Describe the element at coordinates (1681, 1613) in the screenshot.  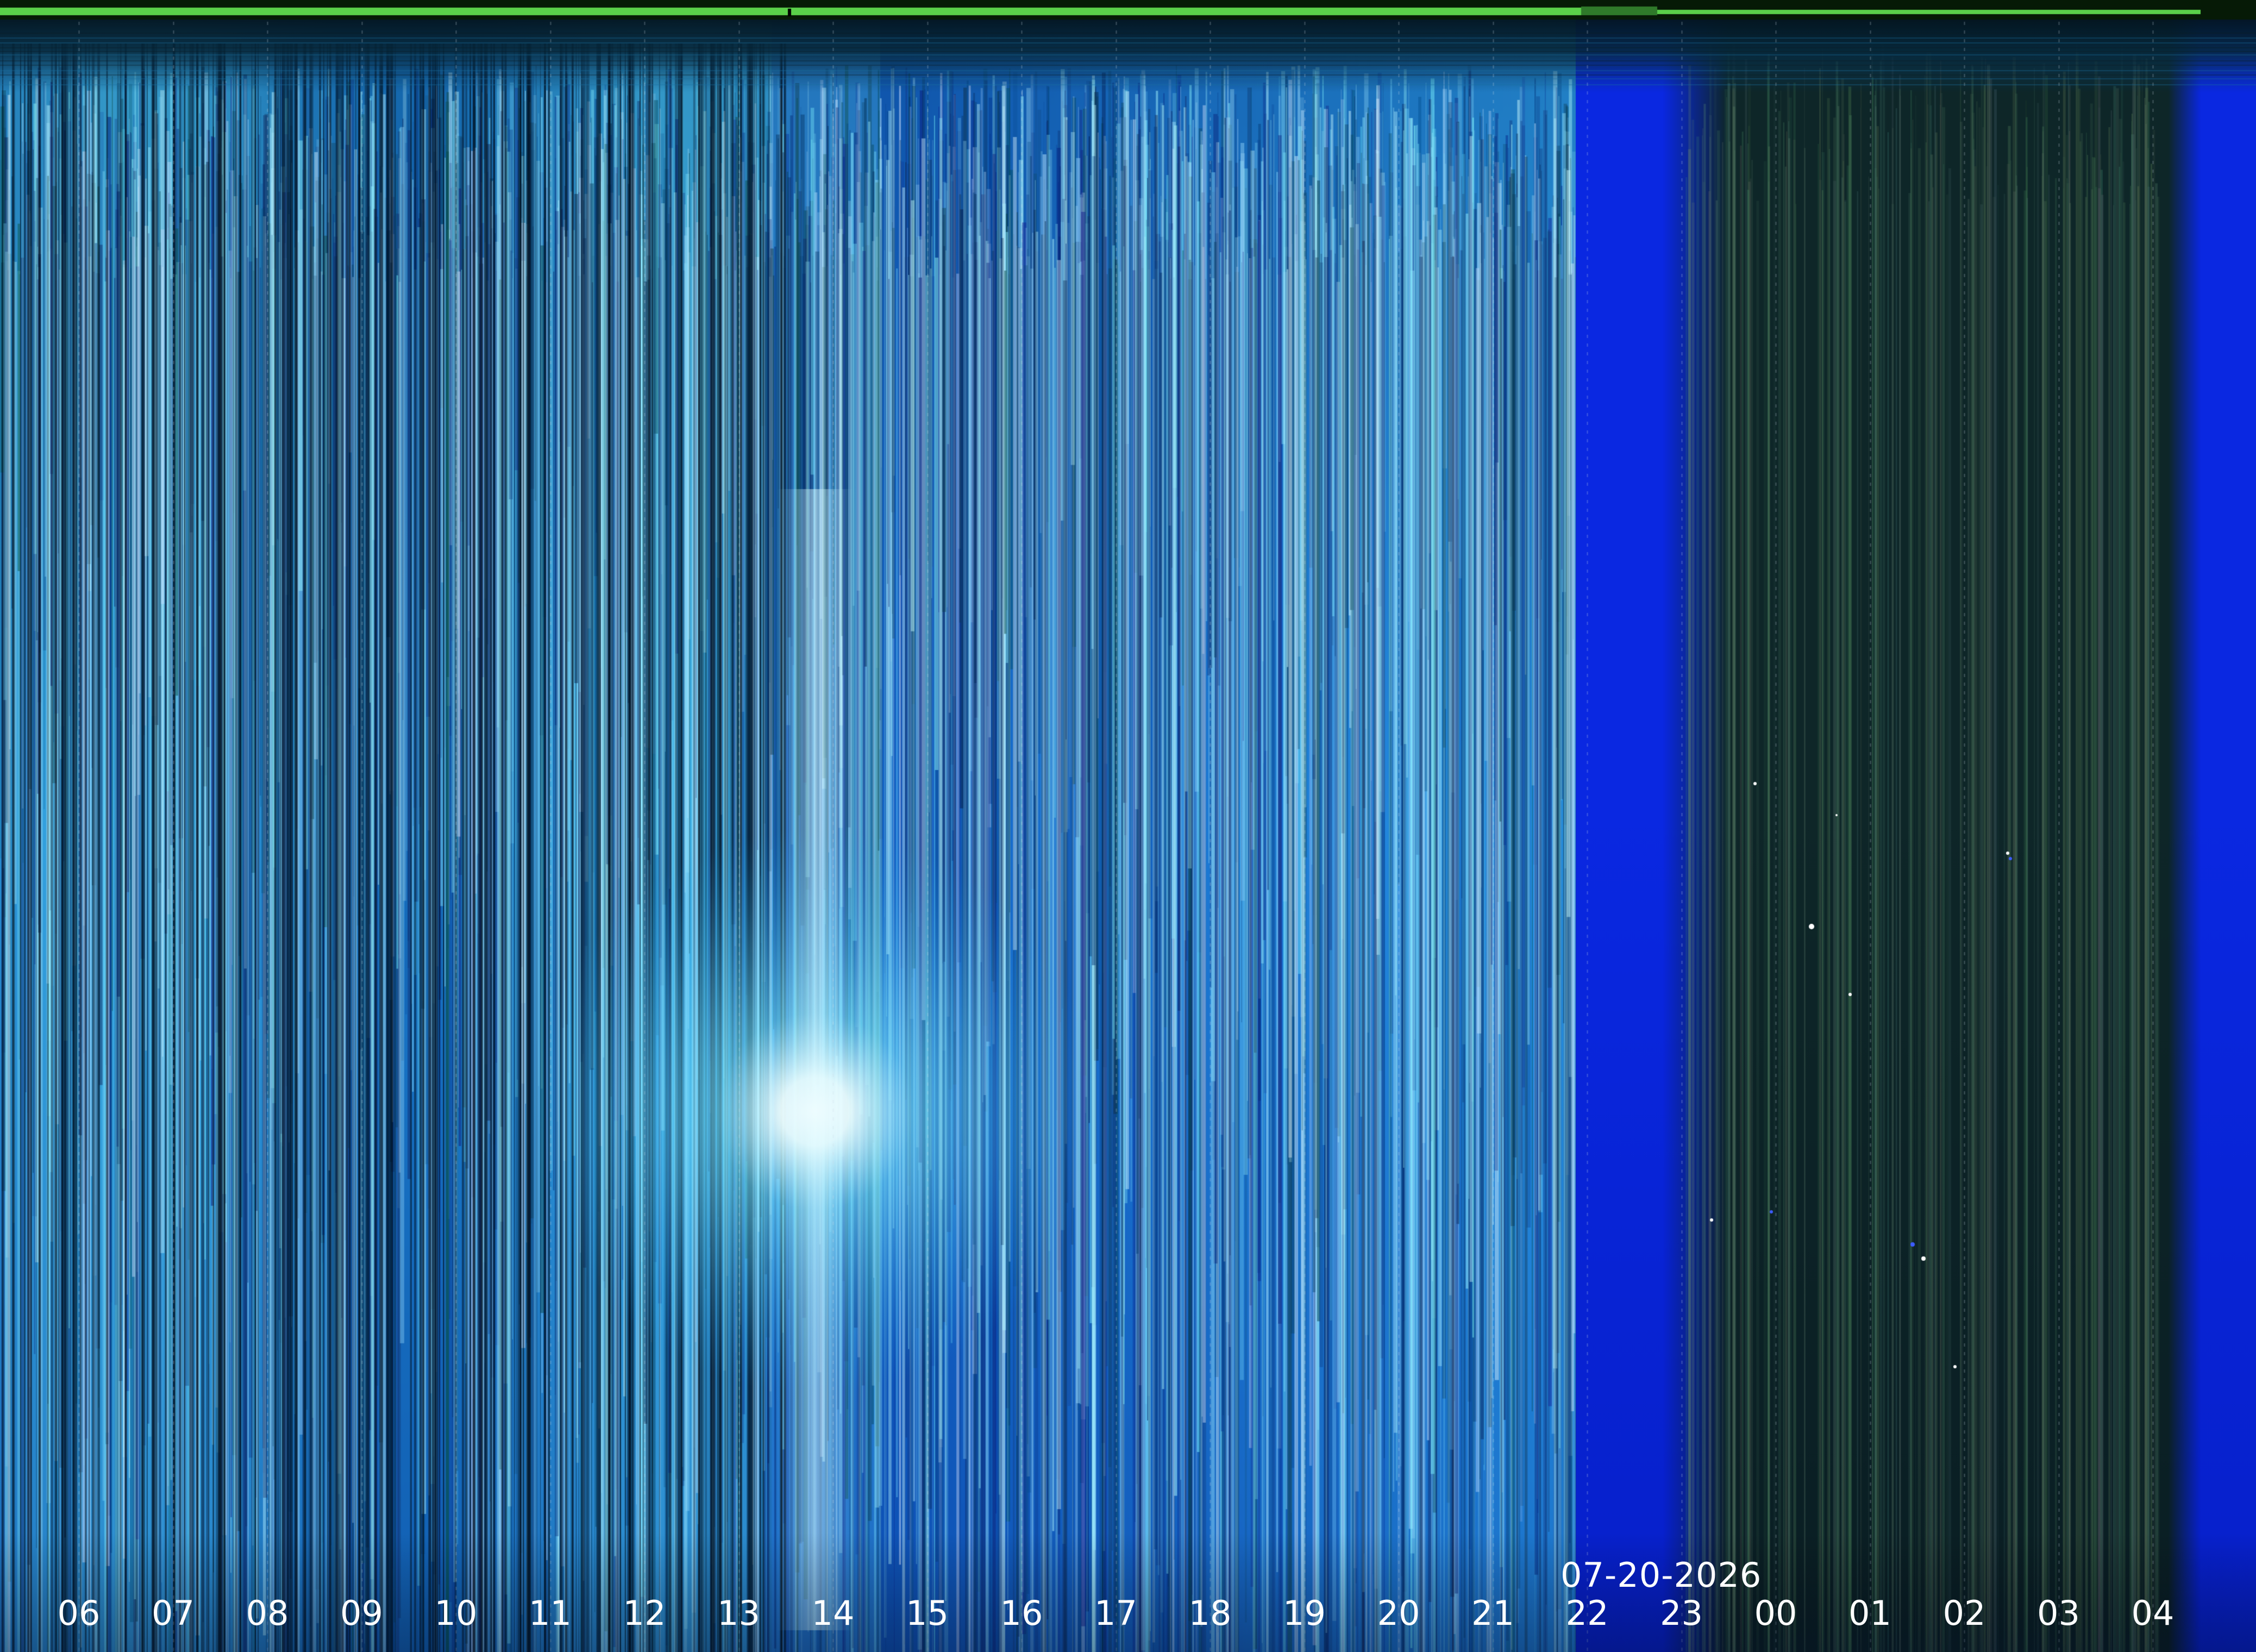
I see `hour-label: 23` at that location.